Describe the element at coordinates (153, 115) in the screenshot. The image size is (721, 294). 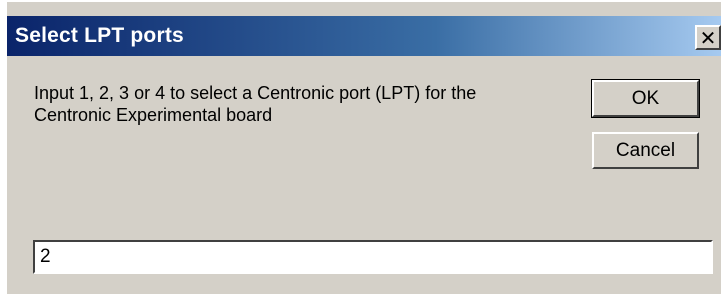
I see `prompt-line-2: Centronic Experimental board` at that location.